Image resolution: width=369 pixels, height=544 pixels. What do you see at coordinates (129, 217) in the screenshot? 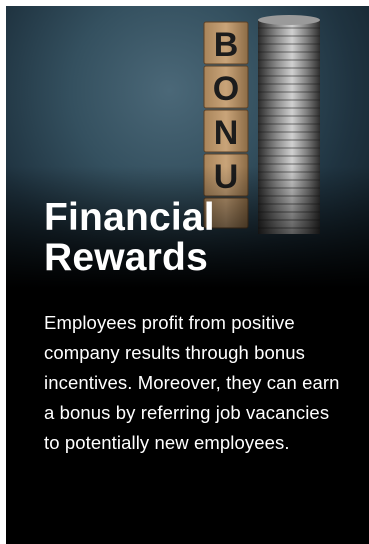
I see `title-line-1: Financial` at bounding box center [129, 217].